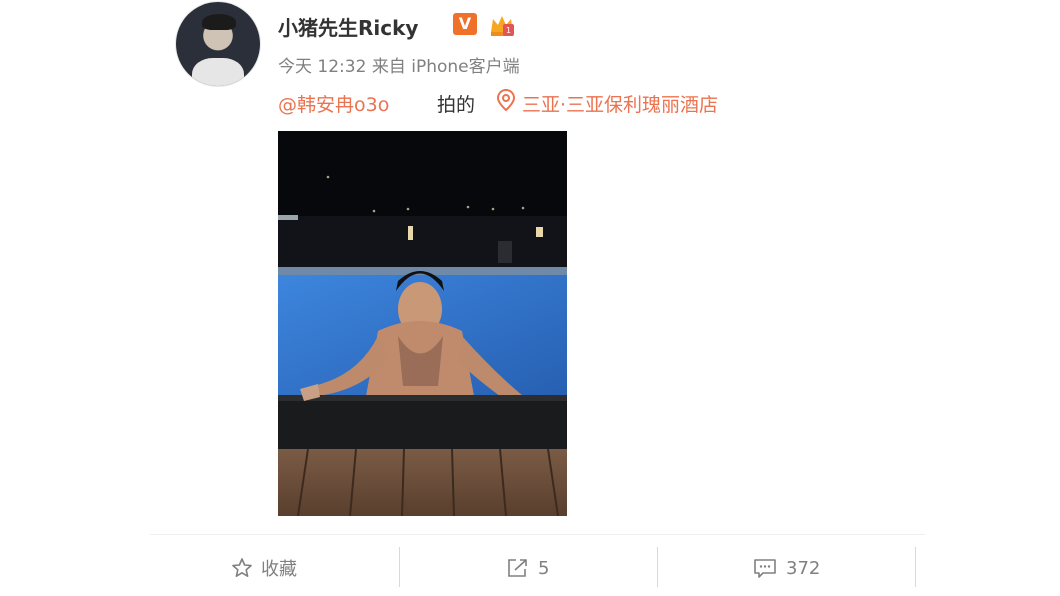 This screenshot has height=596, width=1060. I want to click on favorite-button: 收藏, so click(264, 568).